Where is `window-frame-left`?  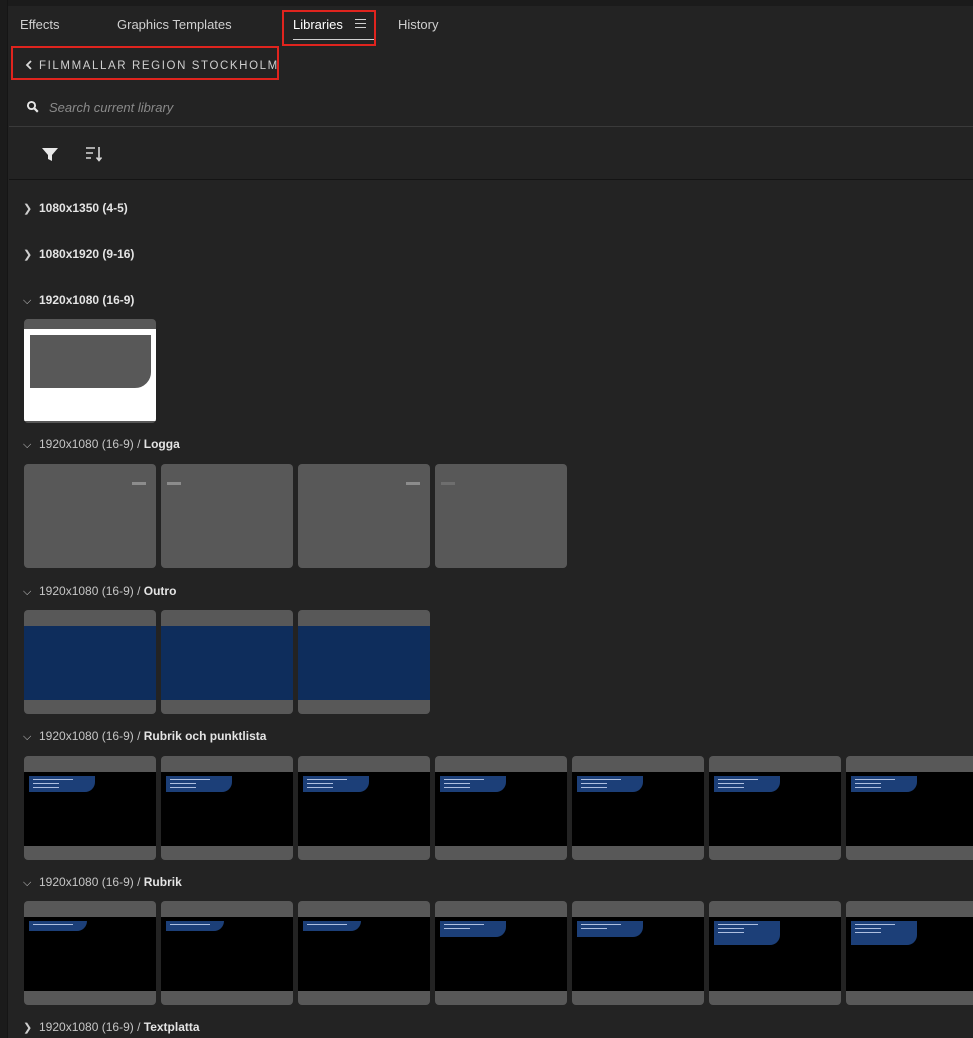
window-frame-left is located at coordinates (4, 519).